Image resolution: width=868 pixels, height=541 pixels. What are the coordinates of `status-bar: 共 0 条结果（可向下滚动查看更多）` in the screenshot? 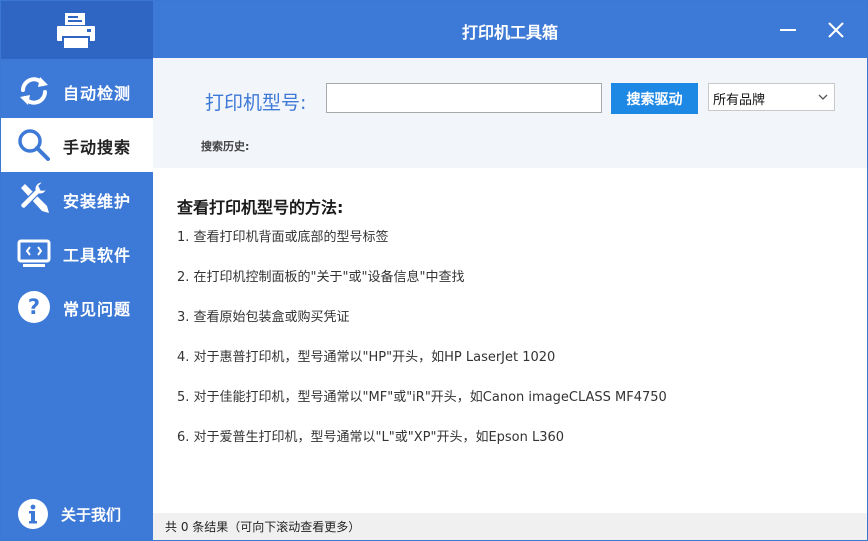 It's located at (510, 526).